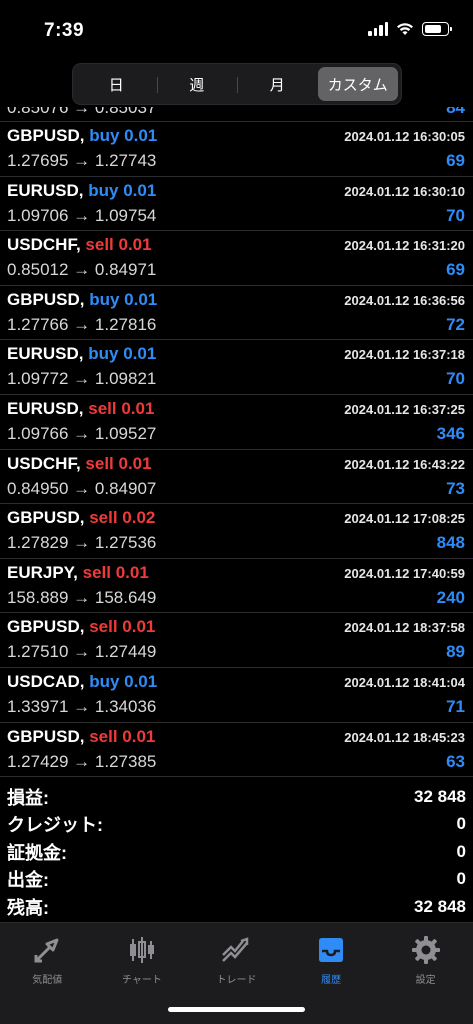  What do you see at coordinates (277, 84) in the screenshot?
I see `segment-month: 月` at bounding box center [277, 84].